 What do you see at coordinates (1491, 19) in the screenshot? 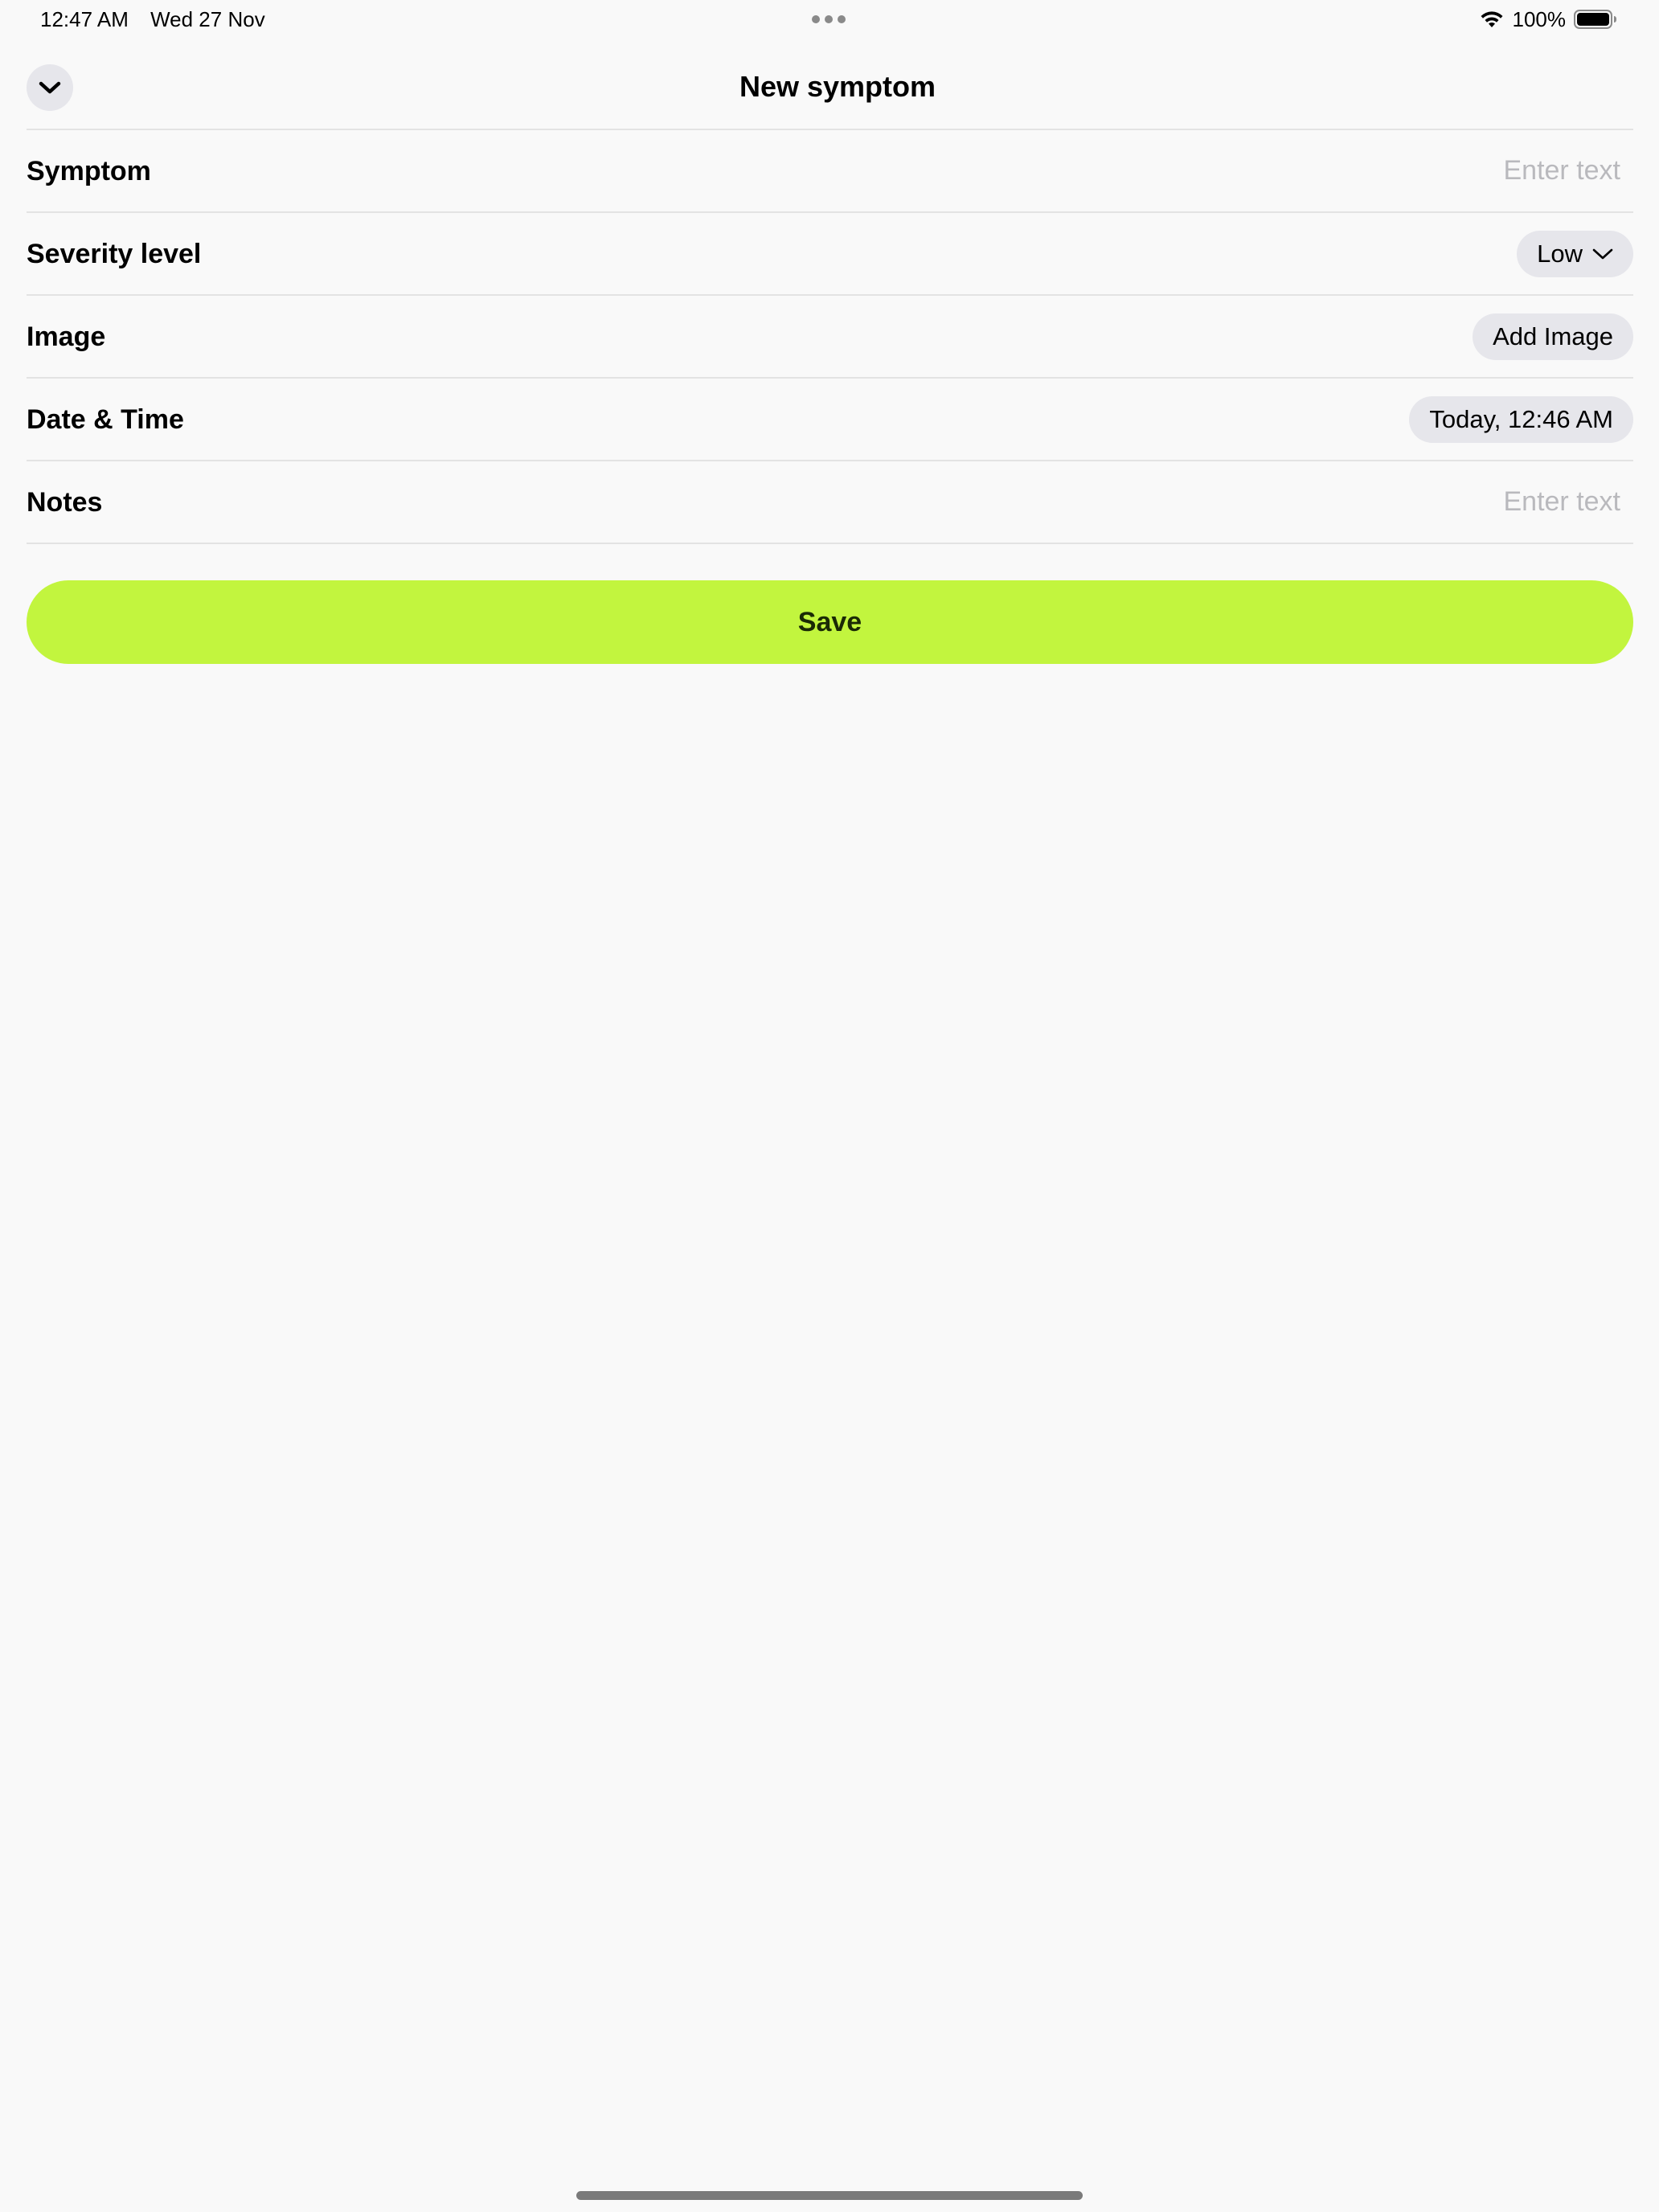
I see `wifi-icon` at bounding box center [1491, 19].